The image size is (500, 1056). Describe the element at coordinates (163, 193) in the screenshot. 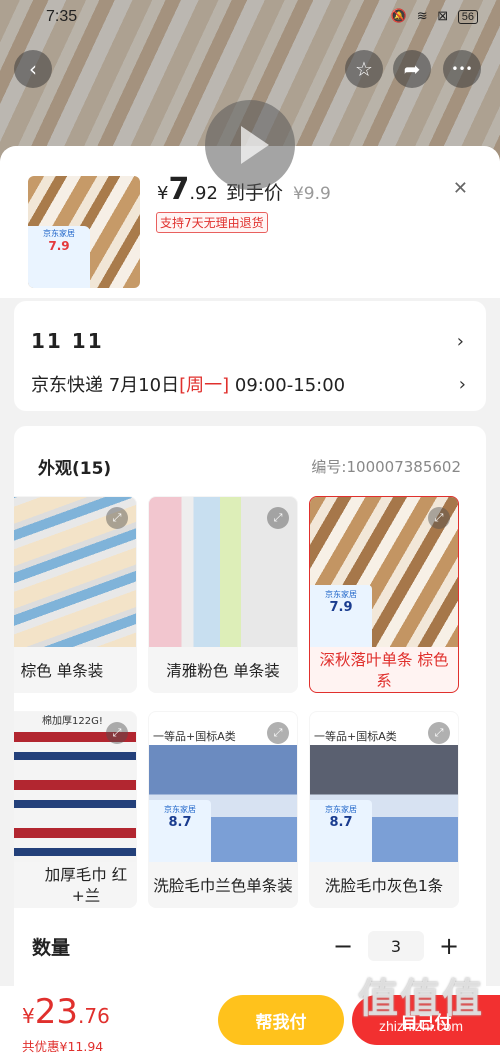

I see `price-currency: ¥` at that location.